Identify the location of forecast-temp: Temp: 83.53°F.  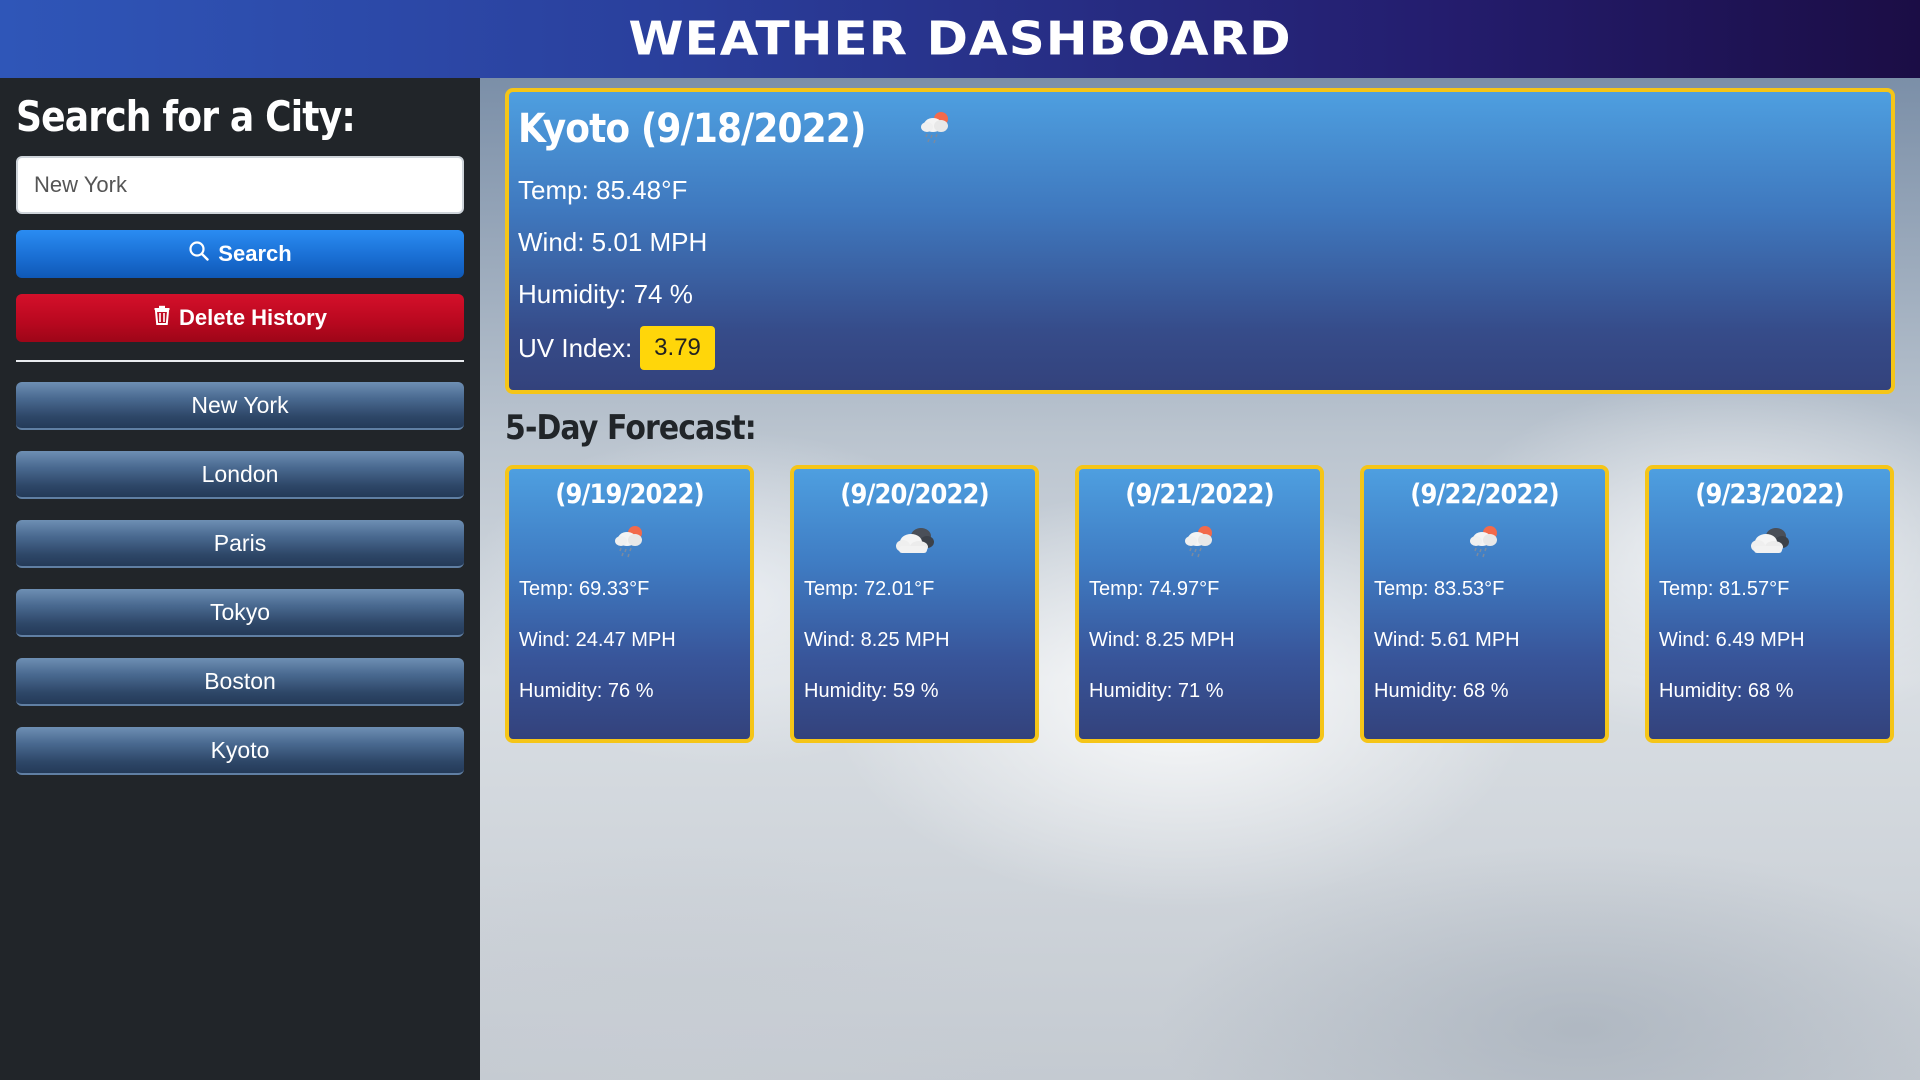
(1439, 589).